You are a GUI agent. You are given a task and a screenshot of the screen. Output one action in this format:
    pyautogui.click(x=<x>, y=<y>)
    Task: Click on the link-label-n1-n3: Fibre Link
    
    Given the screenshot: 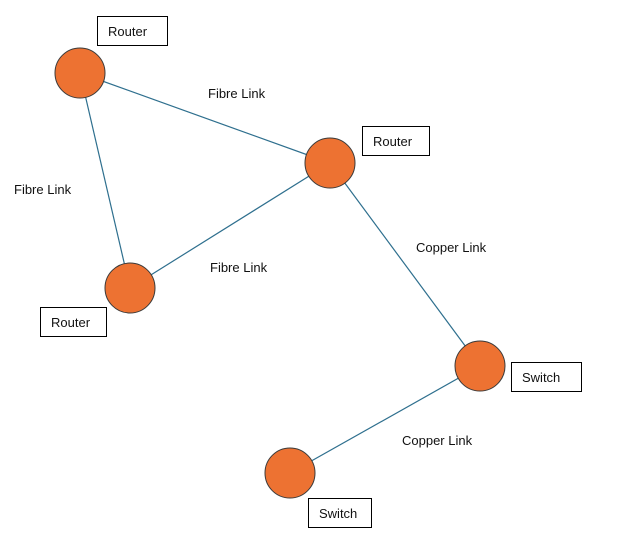 What is the action you would take?
    pyautogui.click(x=43, y=189)
    